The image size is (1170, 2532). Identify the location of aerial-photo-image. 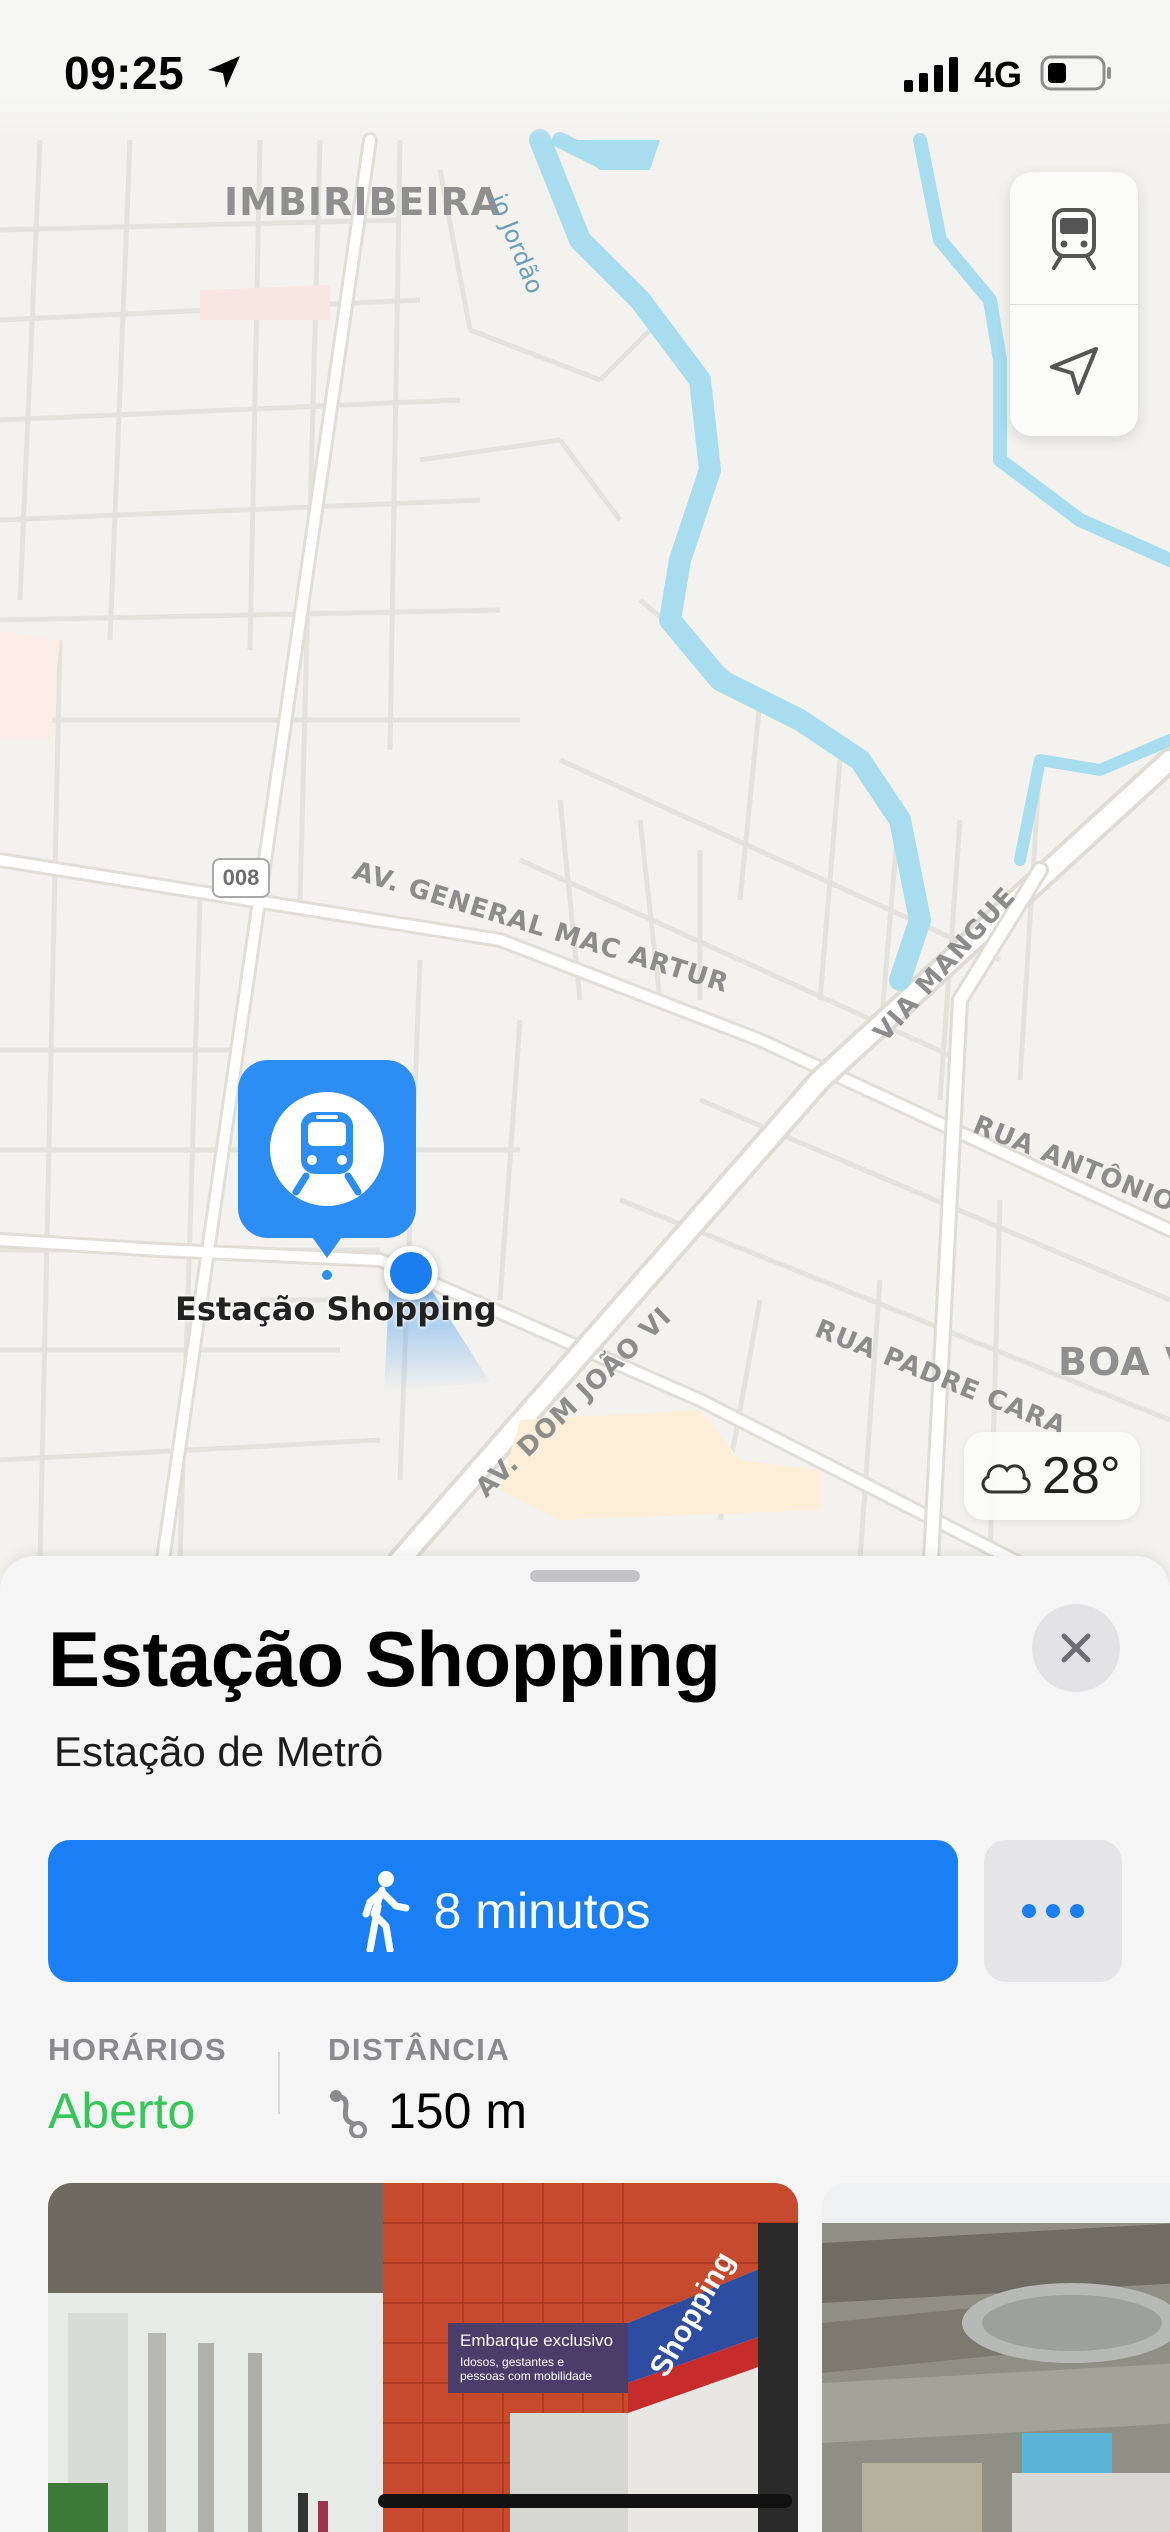
(996, 2357).